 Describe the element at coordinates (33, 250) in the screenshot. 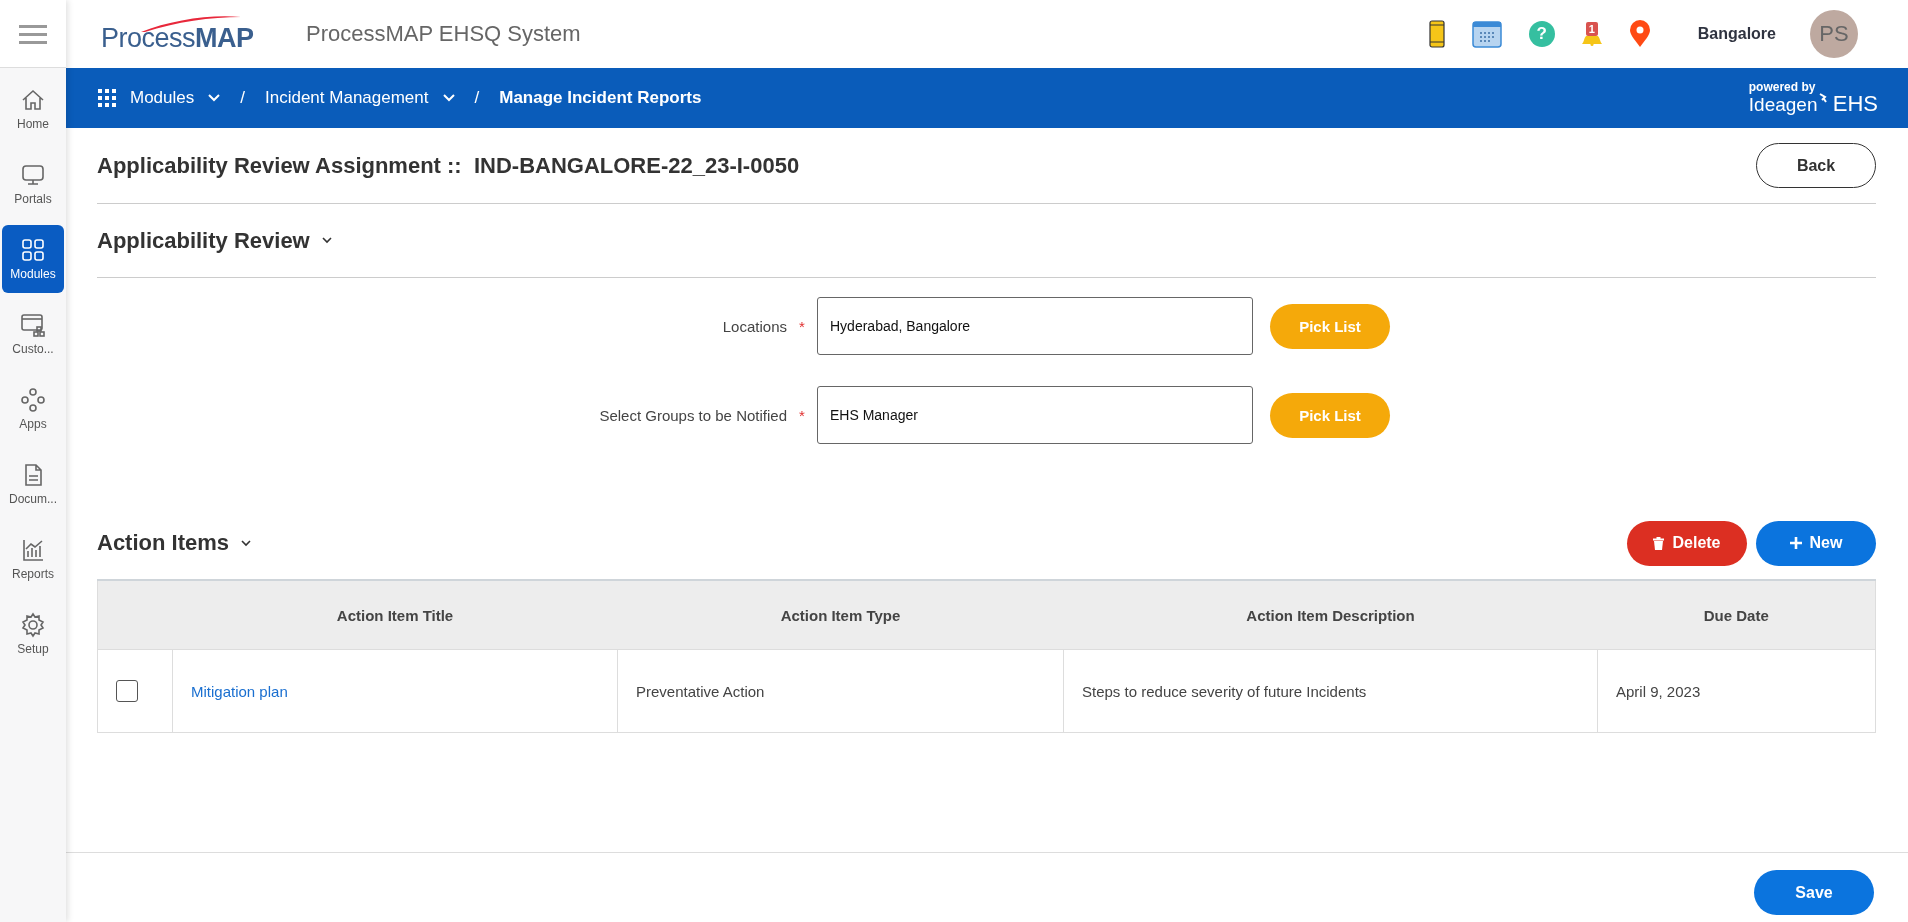

I see `grid-icon` at that location.